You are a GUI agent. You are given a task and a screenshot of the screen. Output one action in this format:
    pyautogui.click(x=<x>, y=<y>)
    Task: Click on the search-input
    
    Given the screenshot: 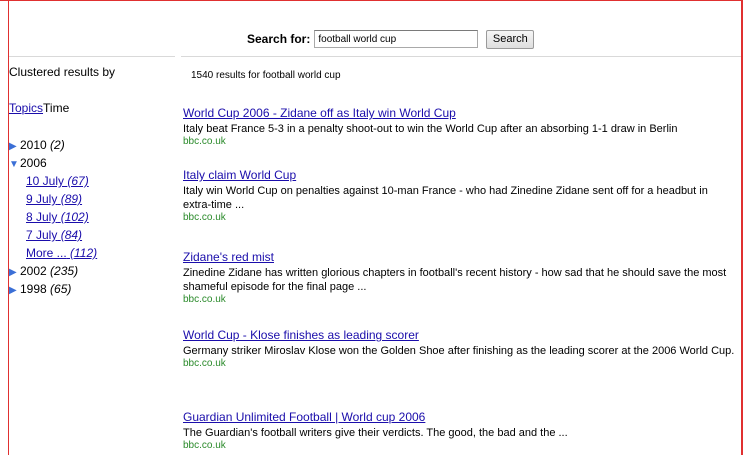 What is the action you would take?
    pyautogui.click(x=396, y=39)
    